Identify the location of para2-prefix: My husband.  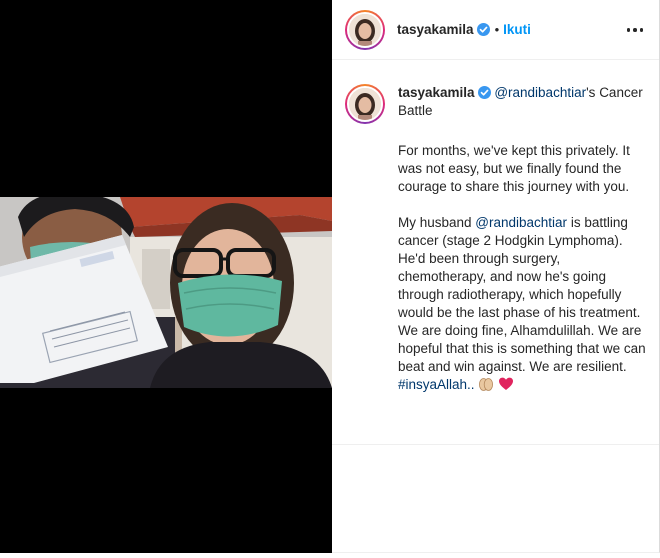
(437, 222).